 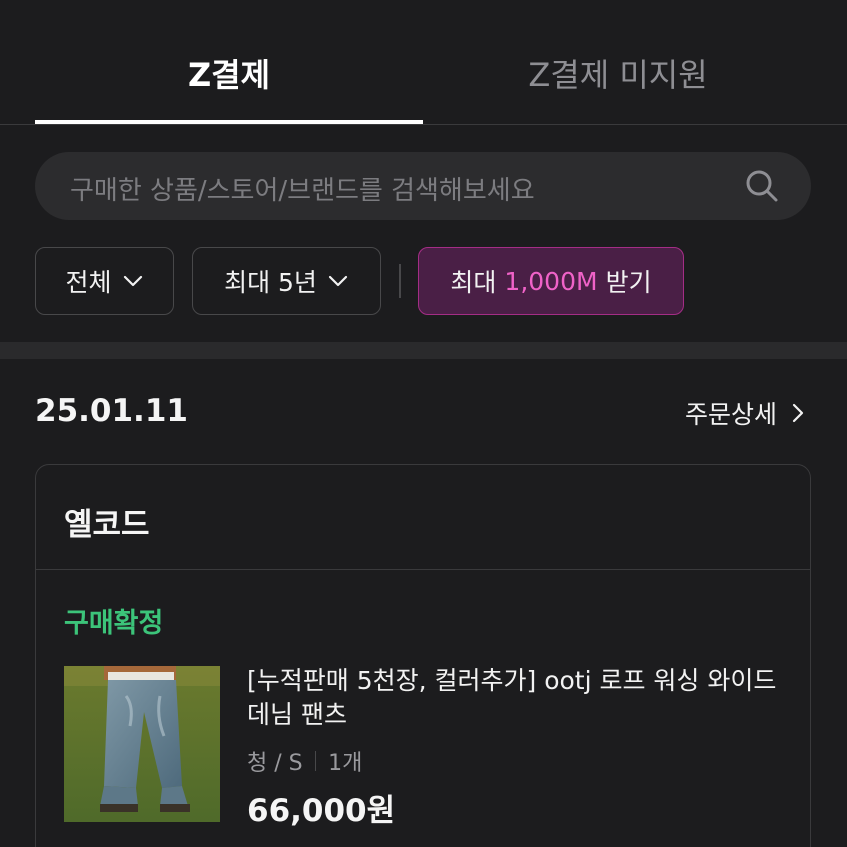 What do you see at coordinates (304, 761) in the screenshot?
I see `product-option-row: 청 / S 1개` at bounding box center [304, 761].